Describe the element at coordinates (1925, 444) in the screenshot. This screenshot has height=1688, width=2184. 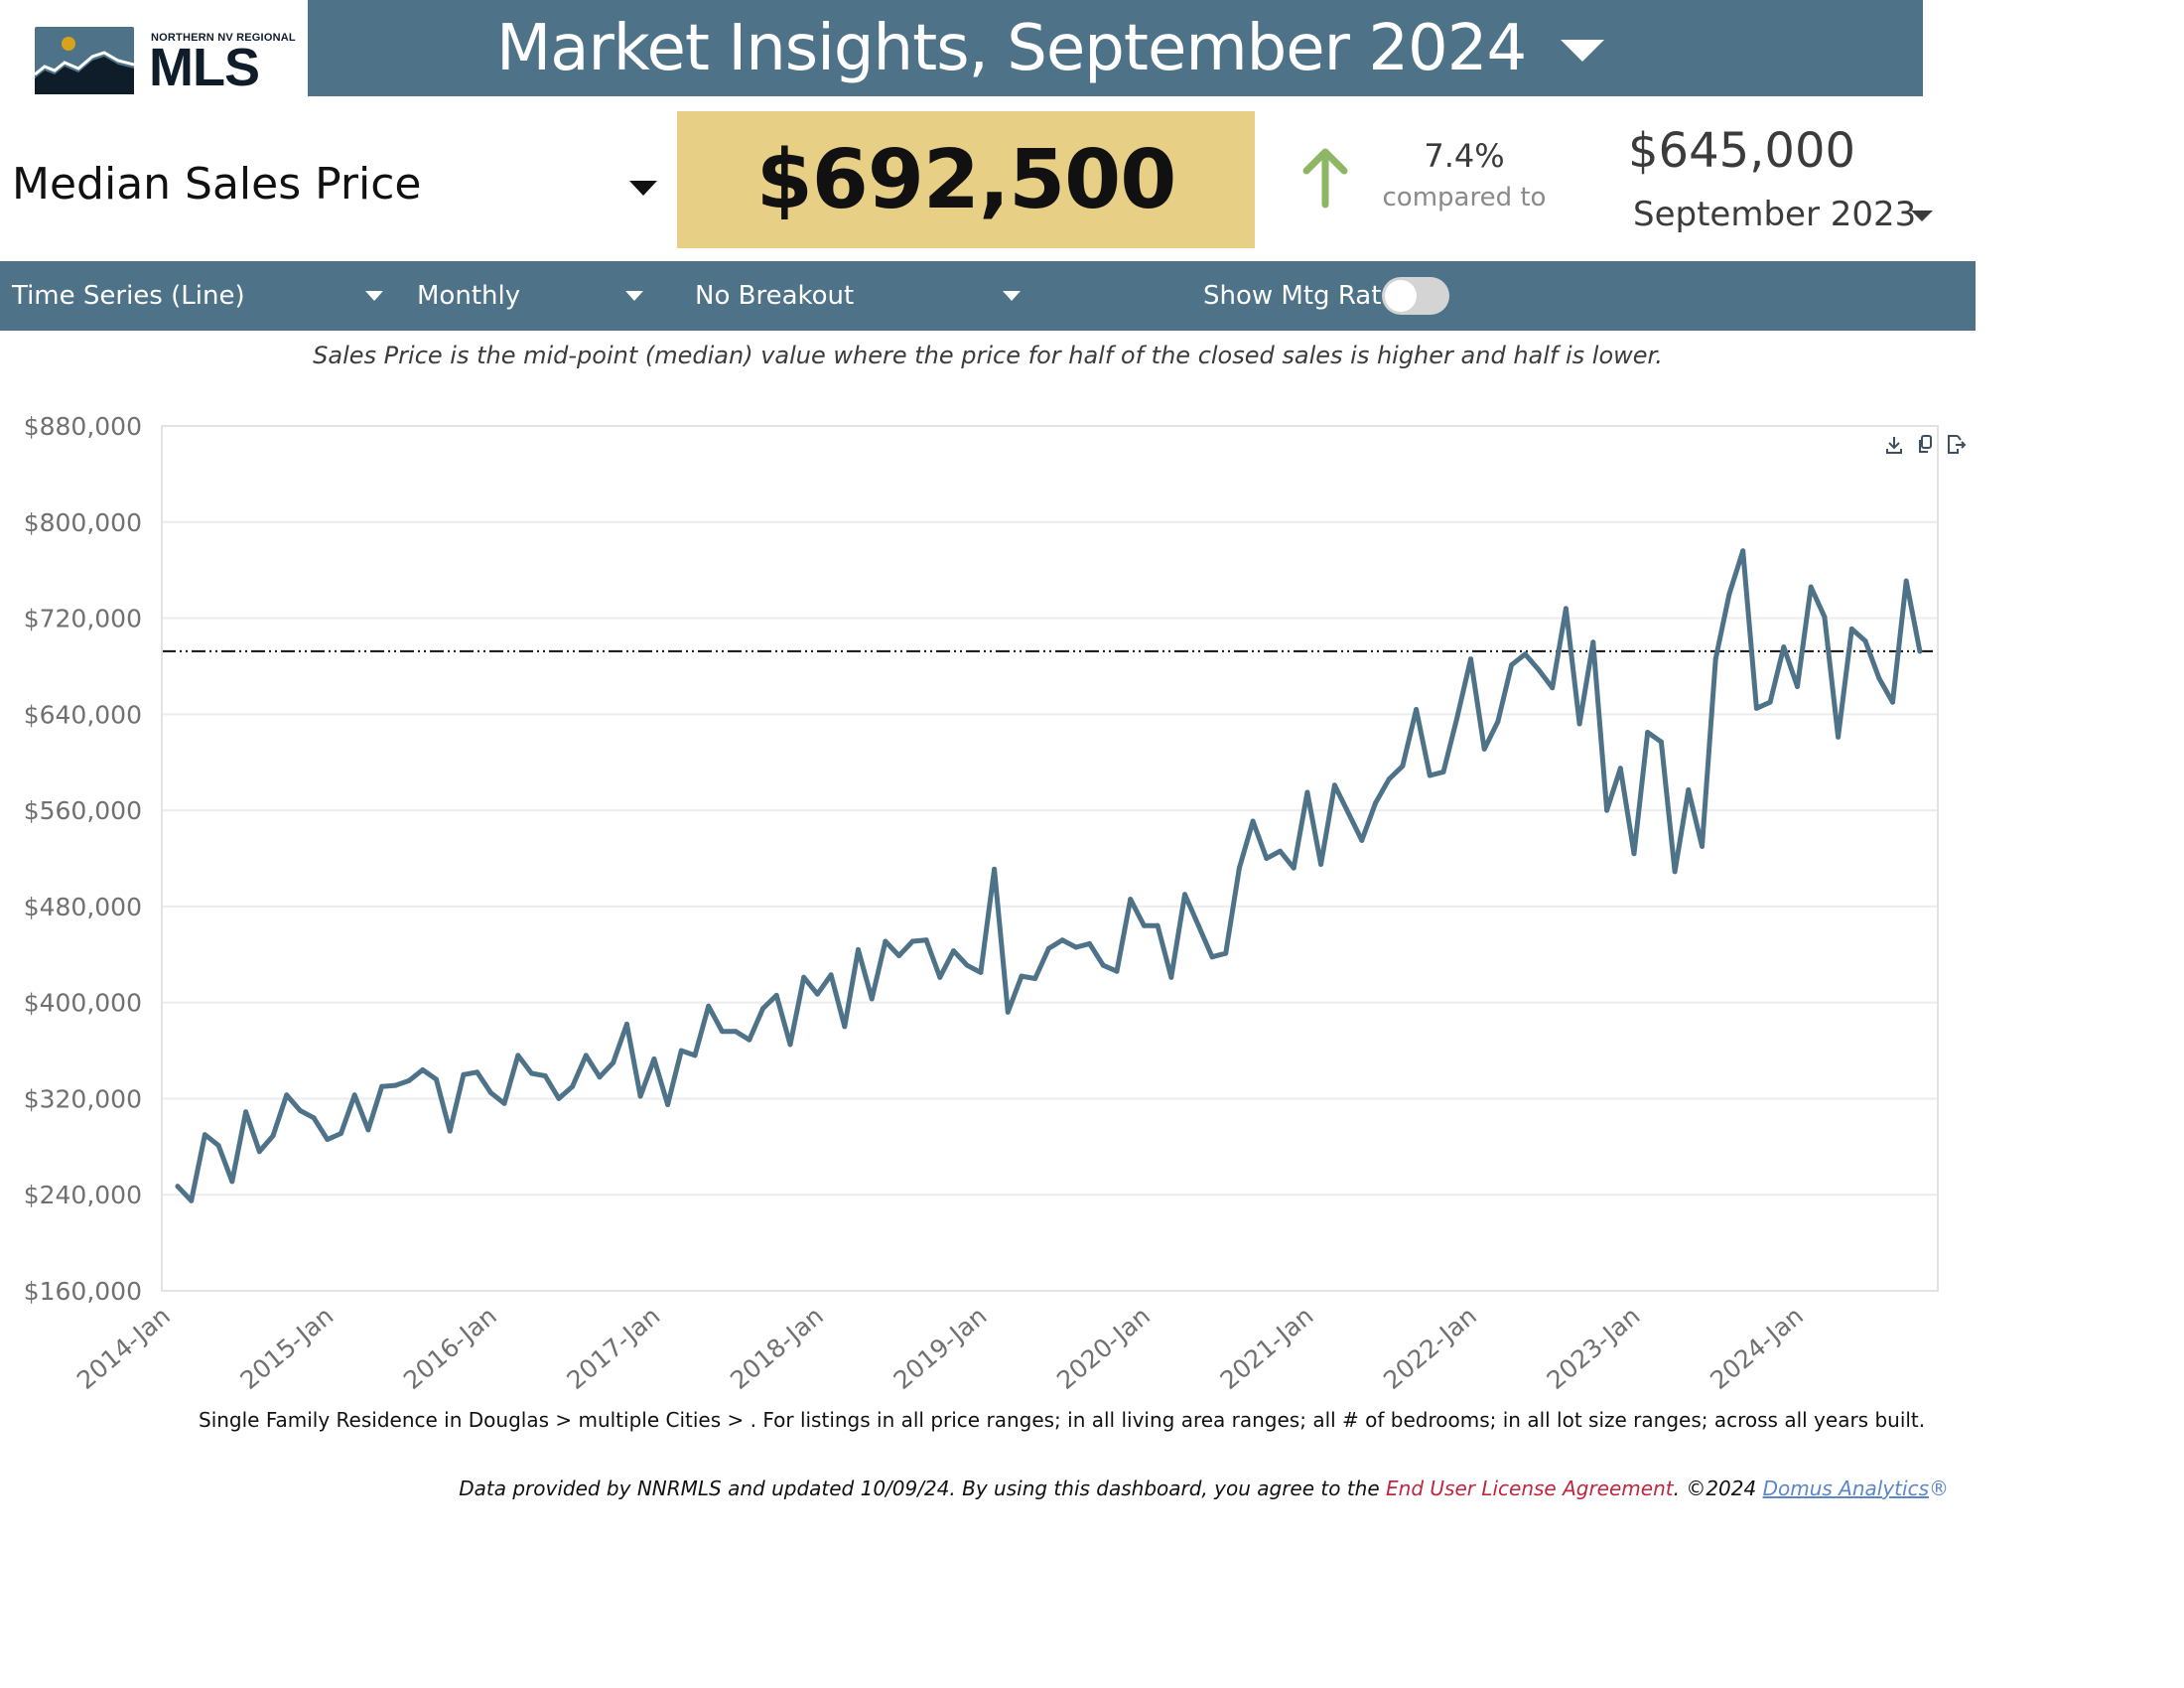
I see `copy-icon` at that location.